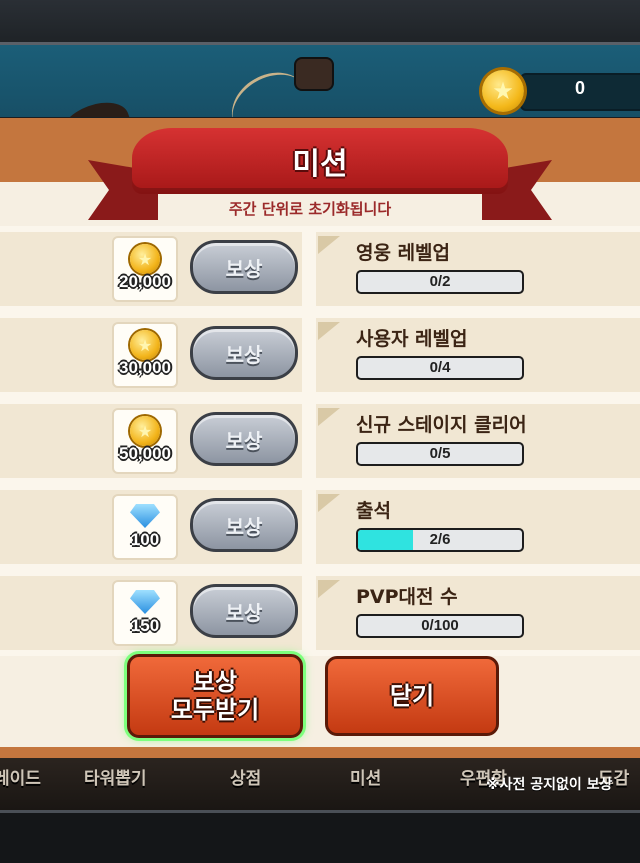  What do you see at coordinates (245, 776) in the screenshot?
I see `nav-item-shop: 상점` at bounding box center [245, 776].